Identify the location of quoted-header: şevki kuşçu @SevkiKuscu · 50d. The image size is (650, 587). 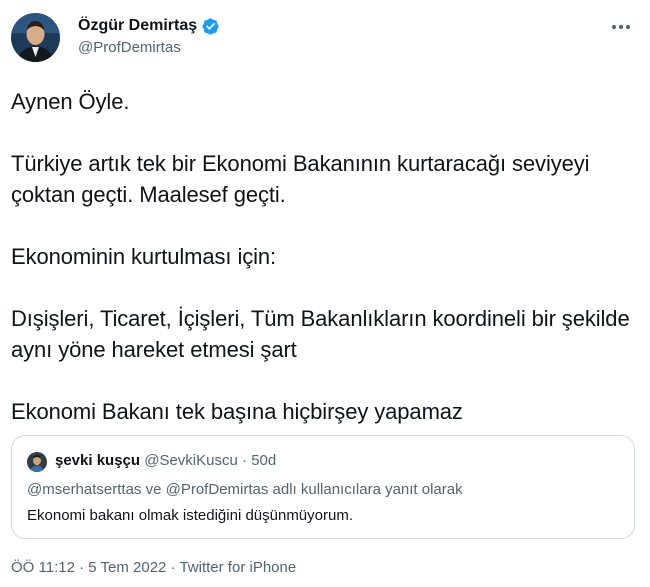
(165, 461).